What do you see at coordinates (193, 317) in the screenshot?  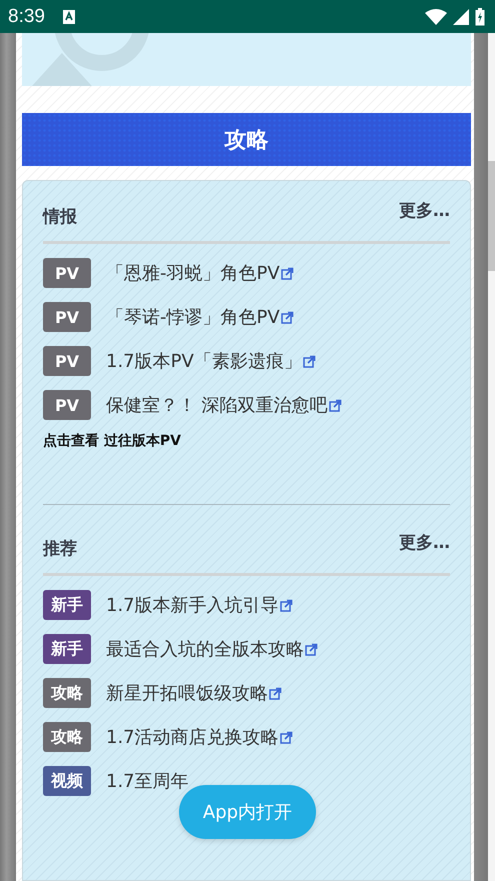 I see `article-link: 「琴诺-悖谬」角色PV` at bounding box center [193, 317].